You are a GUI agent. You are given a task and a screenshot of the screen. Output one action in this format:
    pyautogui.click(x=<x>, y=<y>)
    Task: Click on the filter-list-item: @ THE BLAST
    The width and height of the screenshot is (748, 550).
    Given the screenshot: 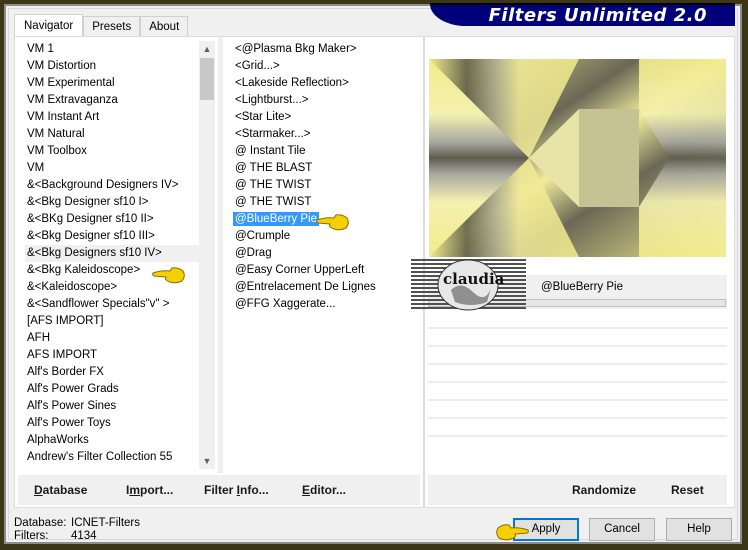 What is the action you would take?
    pyautogui.click(x=328, y=168)
    